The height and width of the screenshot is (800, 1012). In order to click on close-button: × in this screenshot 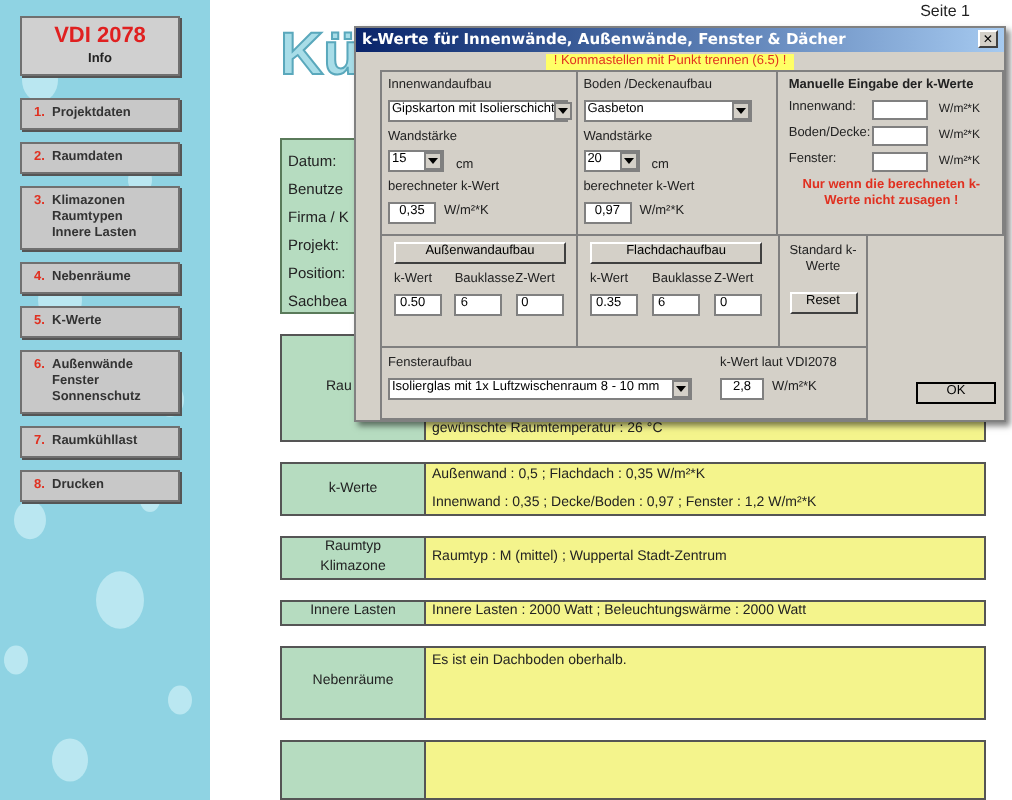, I will do `click(988, 39)`.